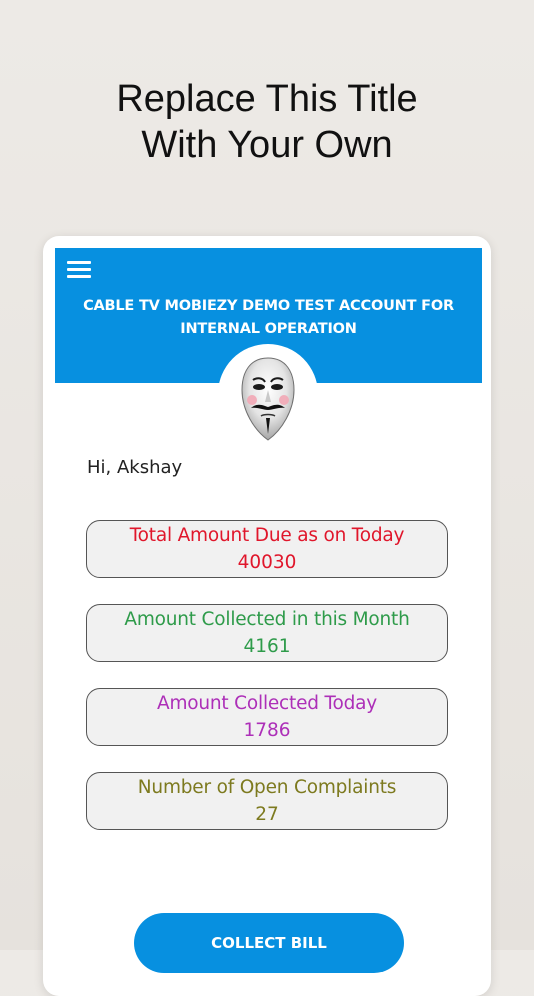 This screenshot has height=996, width=534. Describe the element at coordinates (267, 562) in the screenshot. I see `stat-value: 40030` at that location.